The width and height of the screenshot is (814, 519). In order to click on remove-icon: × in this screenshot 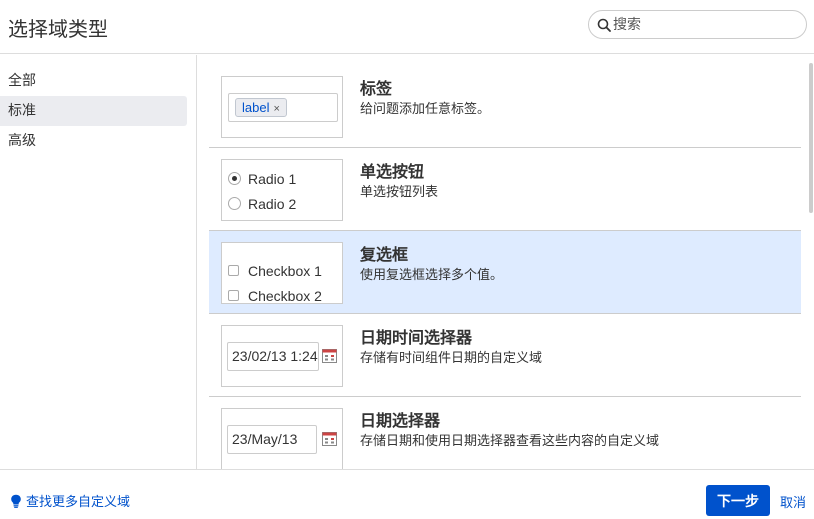, I will do `click(276, 109)`.